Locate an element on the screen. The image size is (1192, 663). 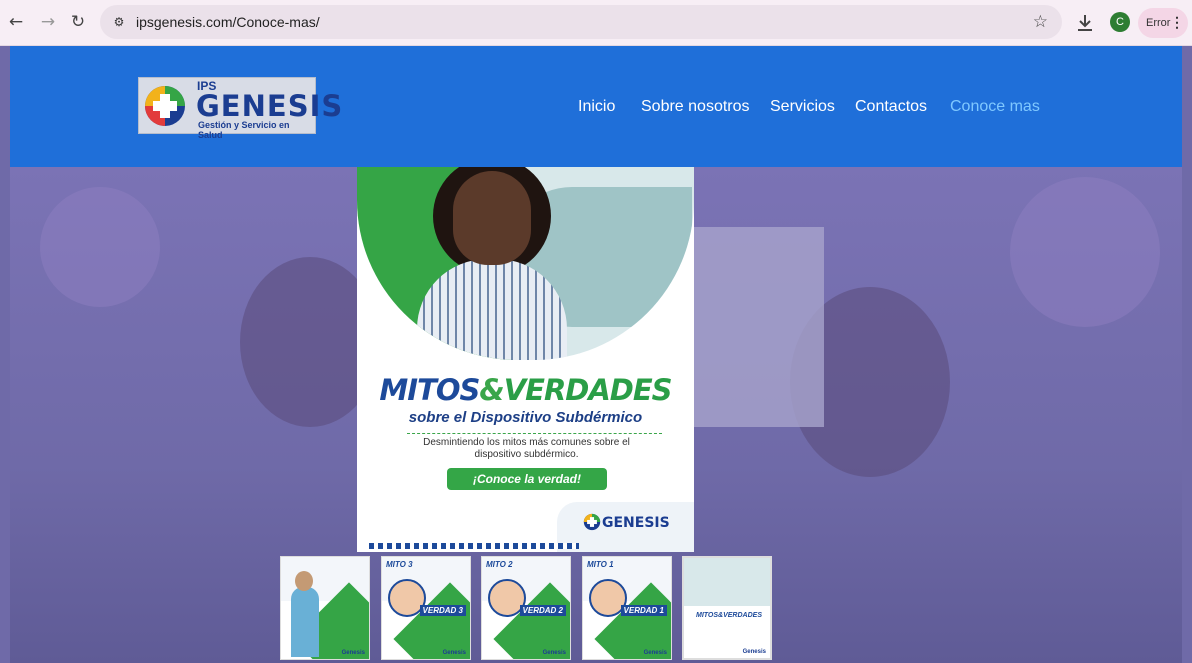
nav-inicio: Inicio is located at coordinates (596, 107).